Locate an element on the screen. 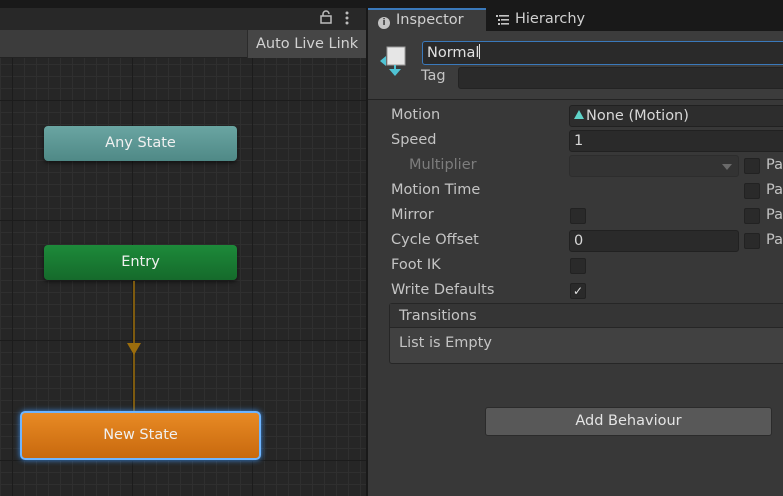  multiplier-parameter-label: Pa is located at coordinates (774, 165).